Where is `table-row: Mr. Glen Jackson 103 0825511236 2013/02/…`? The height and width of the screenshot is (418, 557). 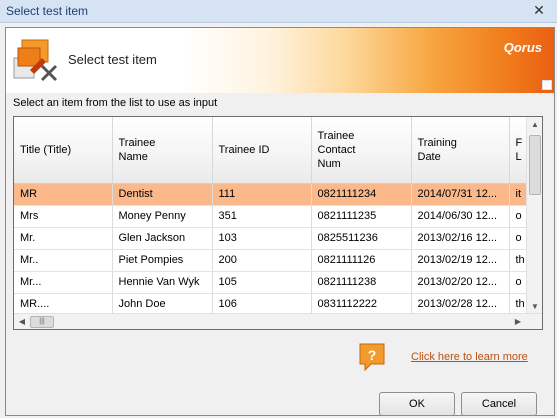 table-row: Mr. Glen Jackson 103 0825511236 2013/02/… is located at coordinates (274, 238).